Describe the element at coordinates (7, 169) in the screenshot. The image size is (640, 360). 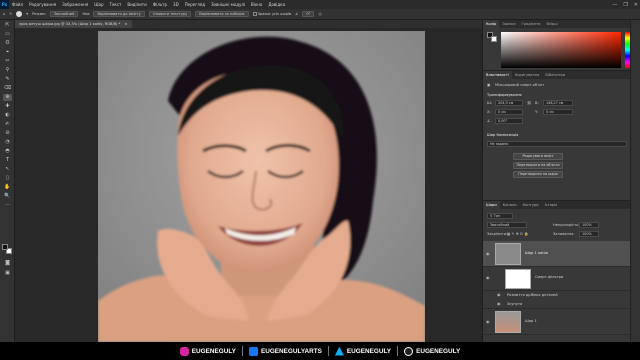
I see `path-select-tool-icon: ↖` at that location.